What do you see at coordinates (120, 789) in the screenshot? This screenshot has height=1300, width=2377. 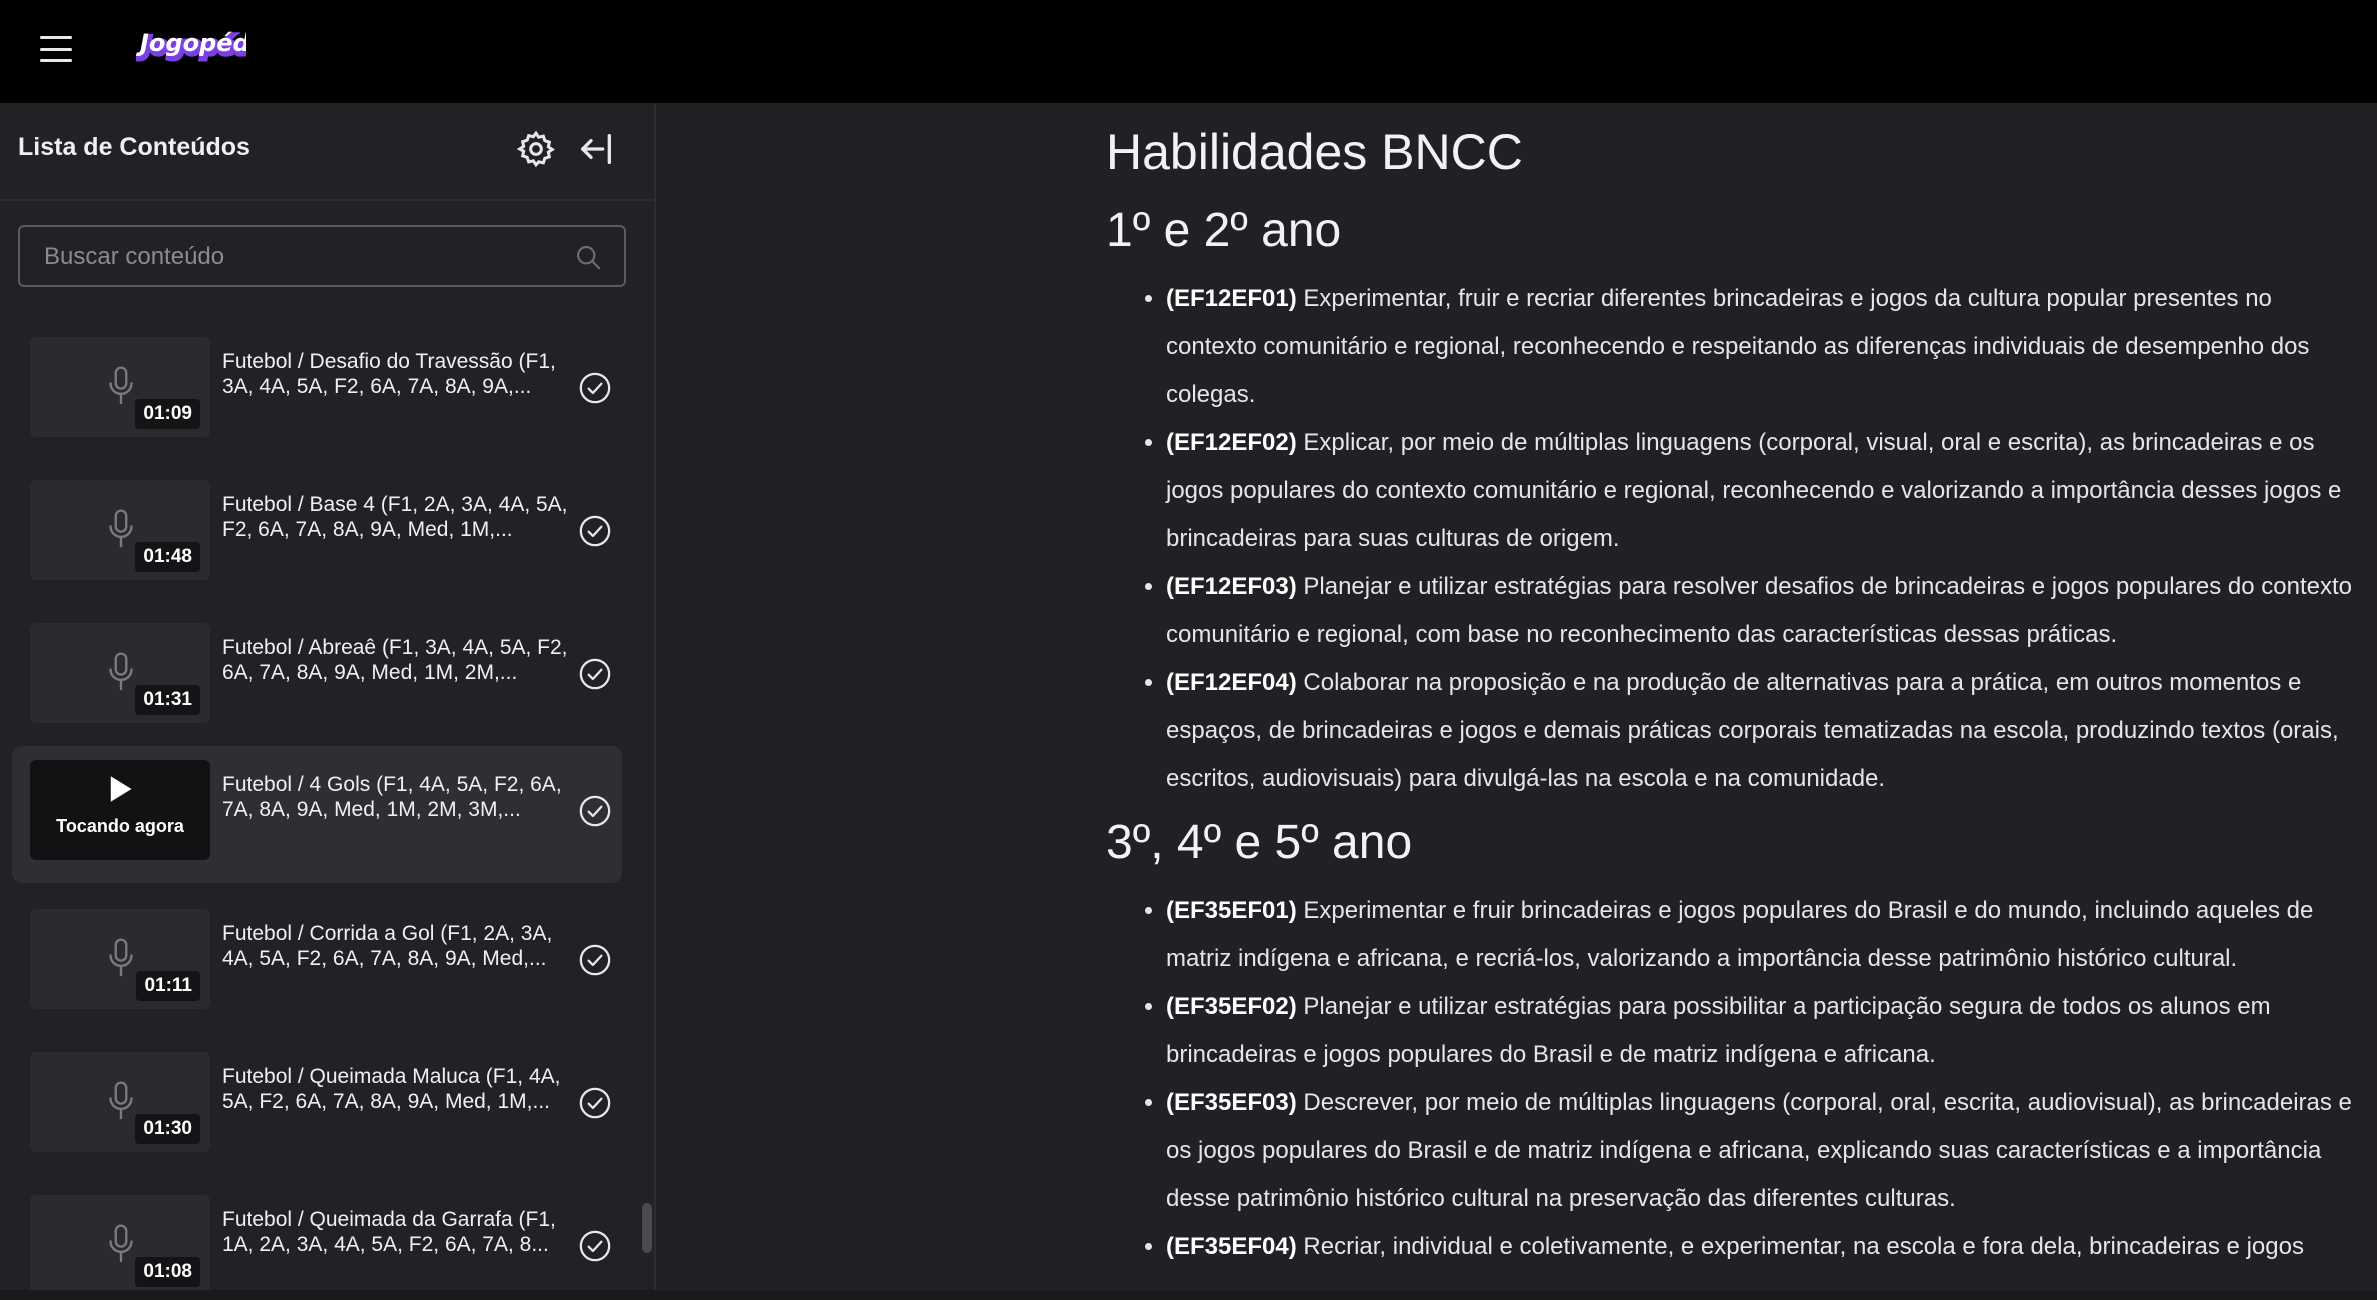 I see `play-icon` at bounding box center [120, 789].